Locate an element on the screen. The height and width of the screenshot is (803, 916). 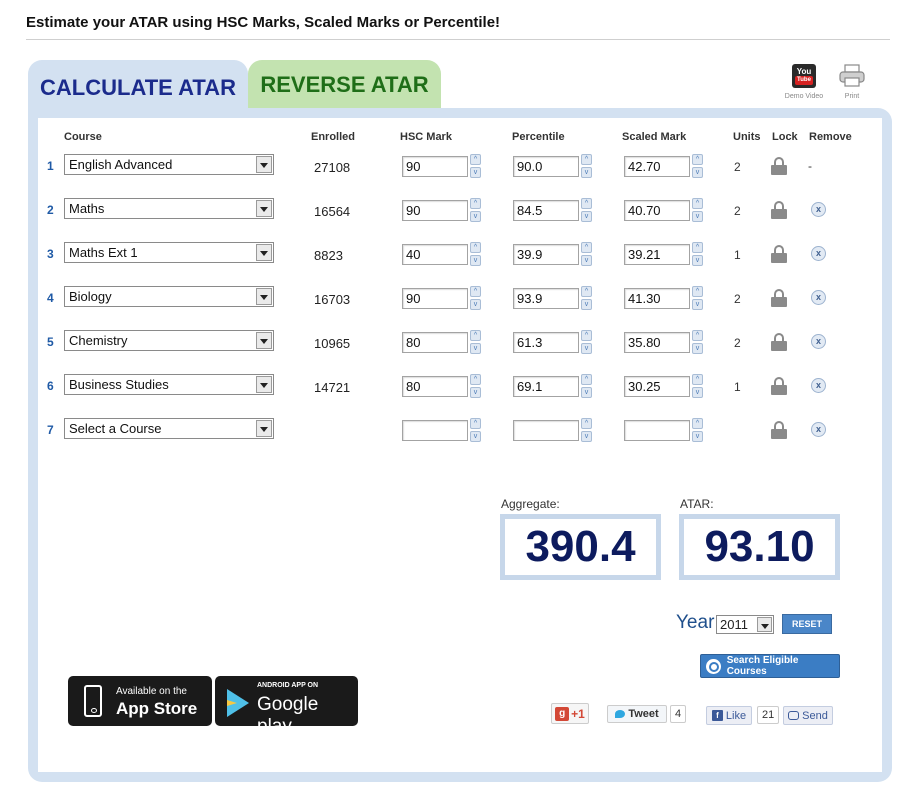
google-plus-button: g +1 is located at coordinates (570, 713).